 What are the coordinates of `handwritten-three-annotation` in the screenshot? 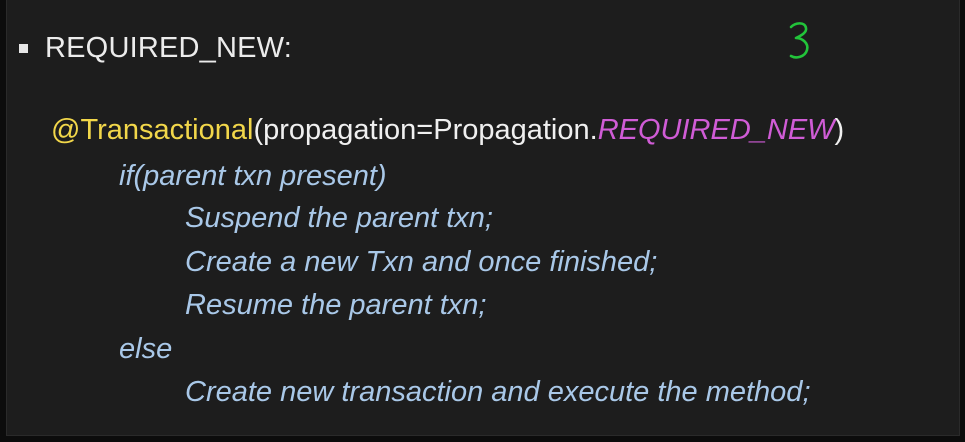 It's located at (799, 40).